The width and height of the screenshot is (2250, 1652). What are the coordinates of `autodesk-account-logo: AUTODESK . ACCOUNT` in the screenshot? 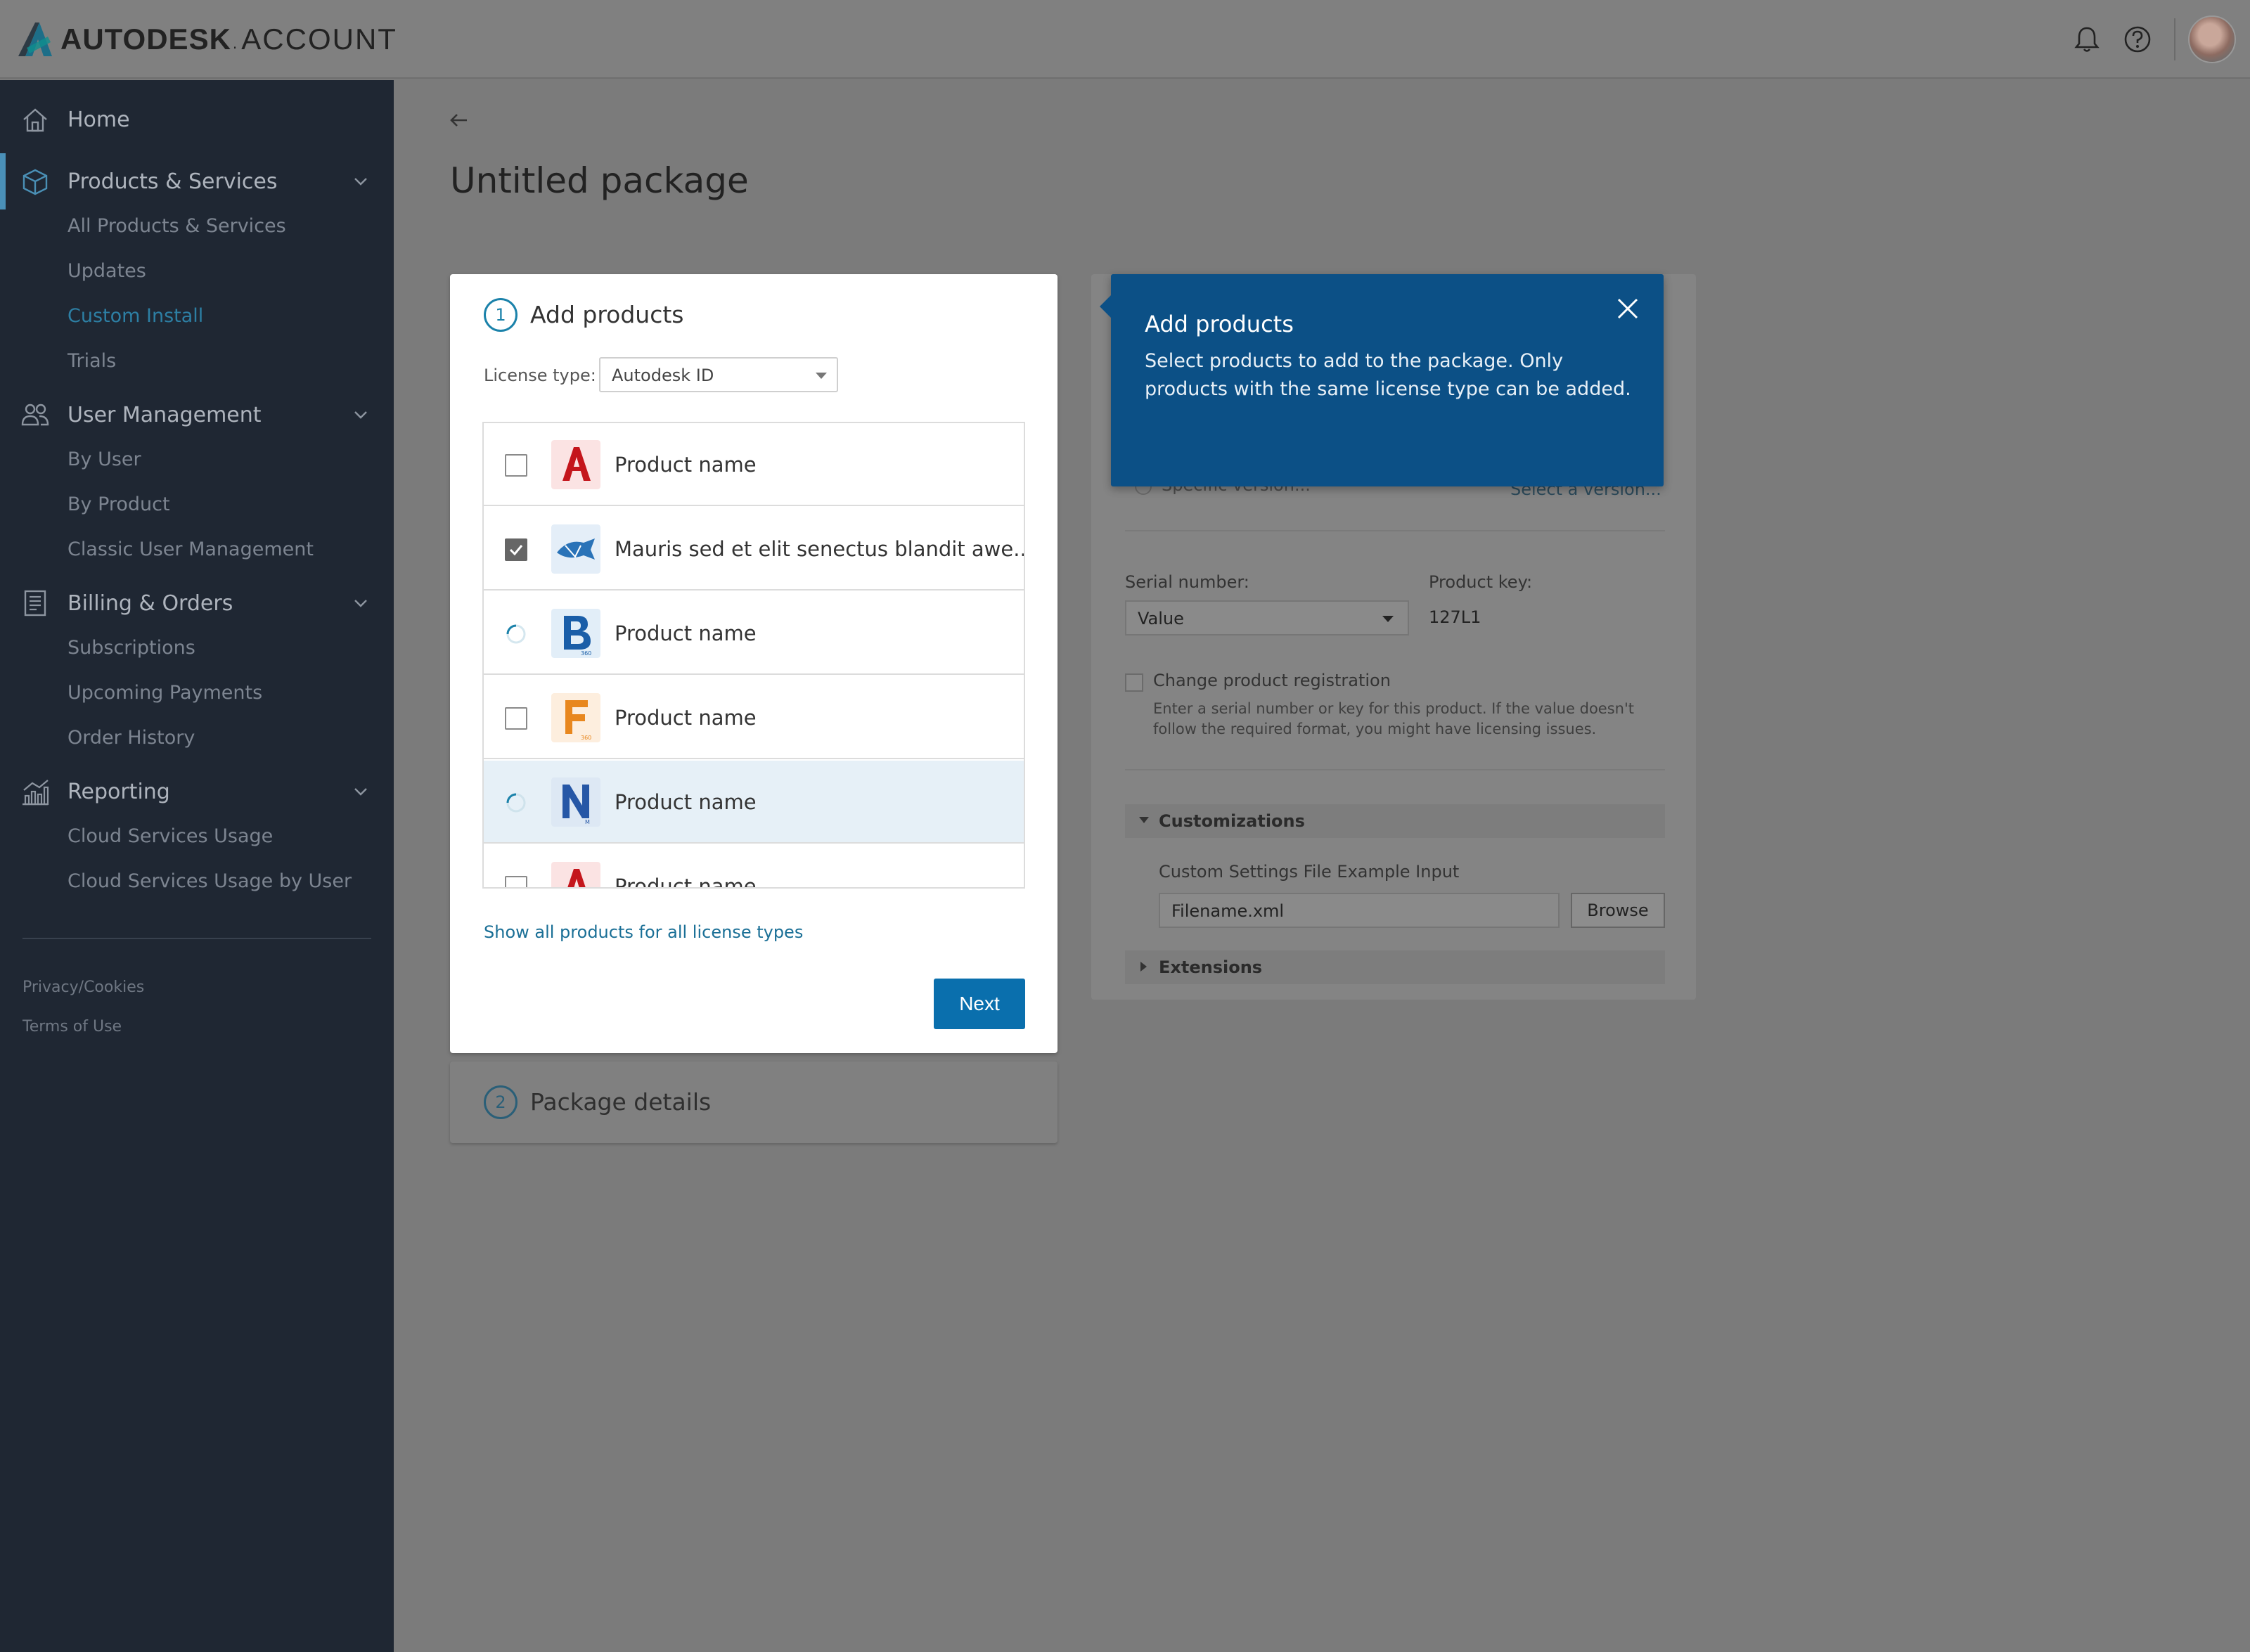 It's located at (207, 39).